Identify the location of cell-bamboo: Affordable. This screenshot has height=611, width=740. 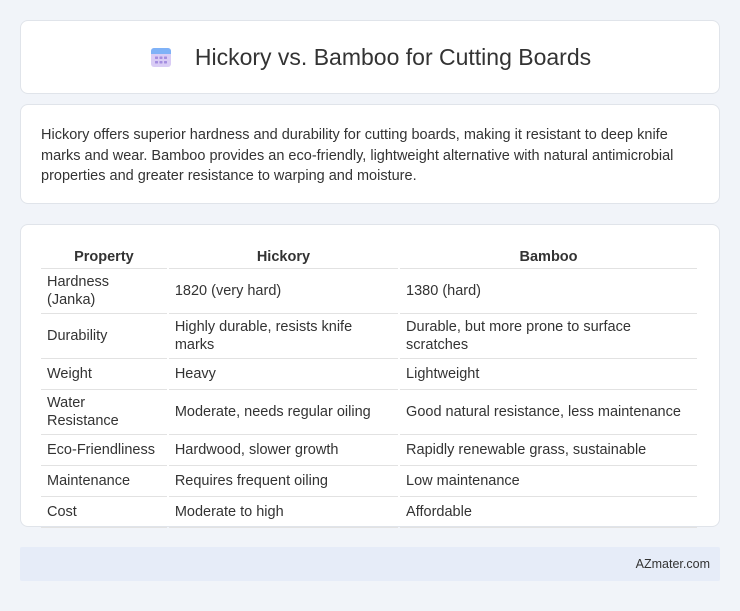
(548, 512).